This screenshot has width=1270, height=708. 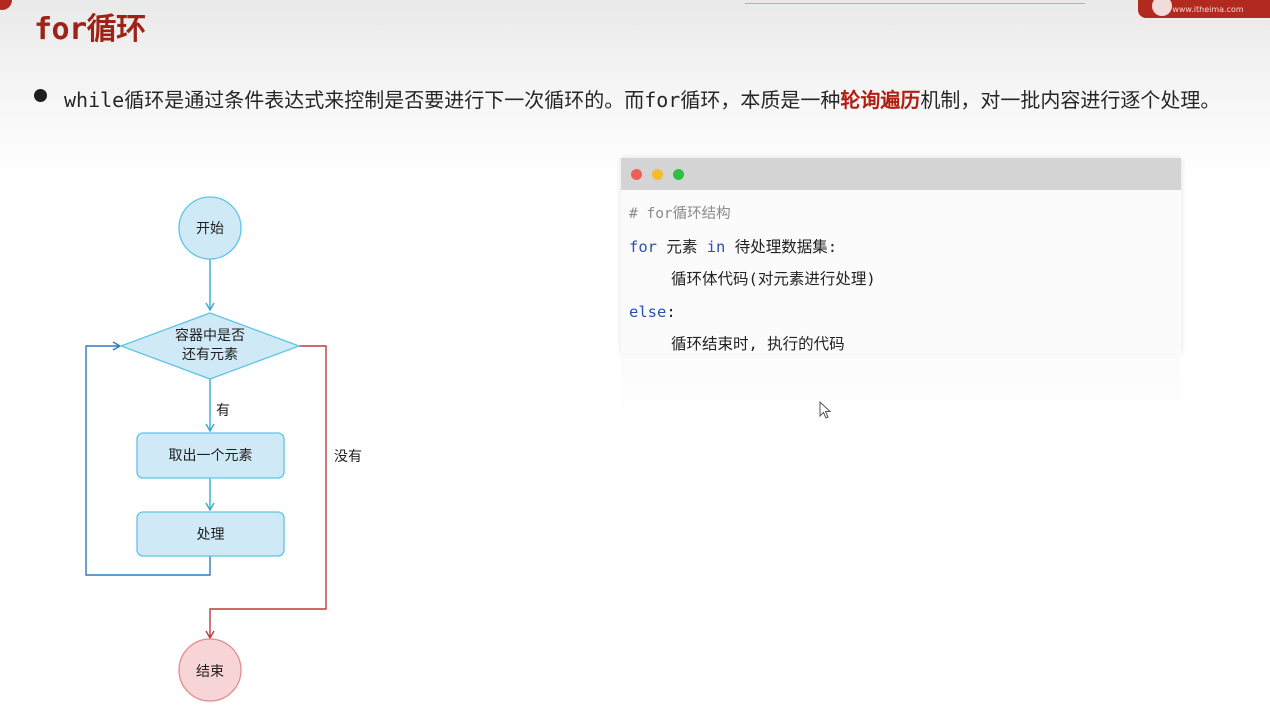 I want to click on yes-label: 有, so click(x=223, y=411).